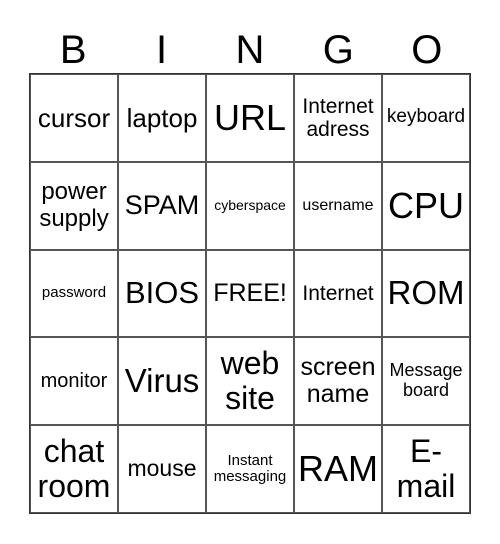 Image resolution: width=500 pixels, height=544 pixels. Describe the element at coordinates (426, 381) in the screenshot. I see `bingo-cell: Message board` at that location.